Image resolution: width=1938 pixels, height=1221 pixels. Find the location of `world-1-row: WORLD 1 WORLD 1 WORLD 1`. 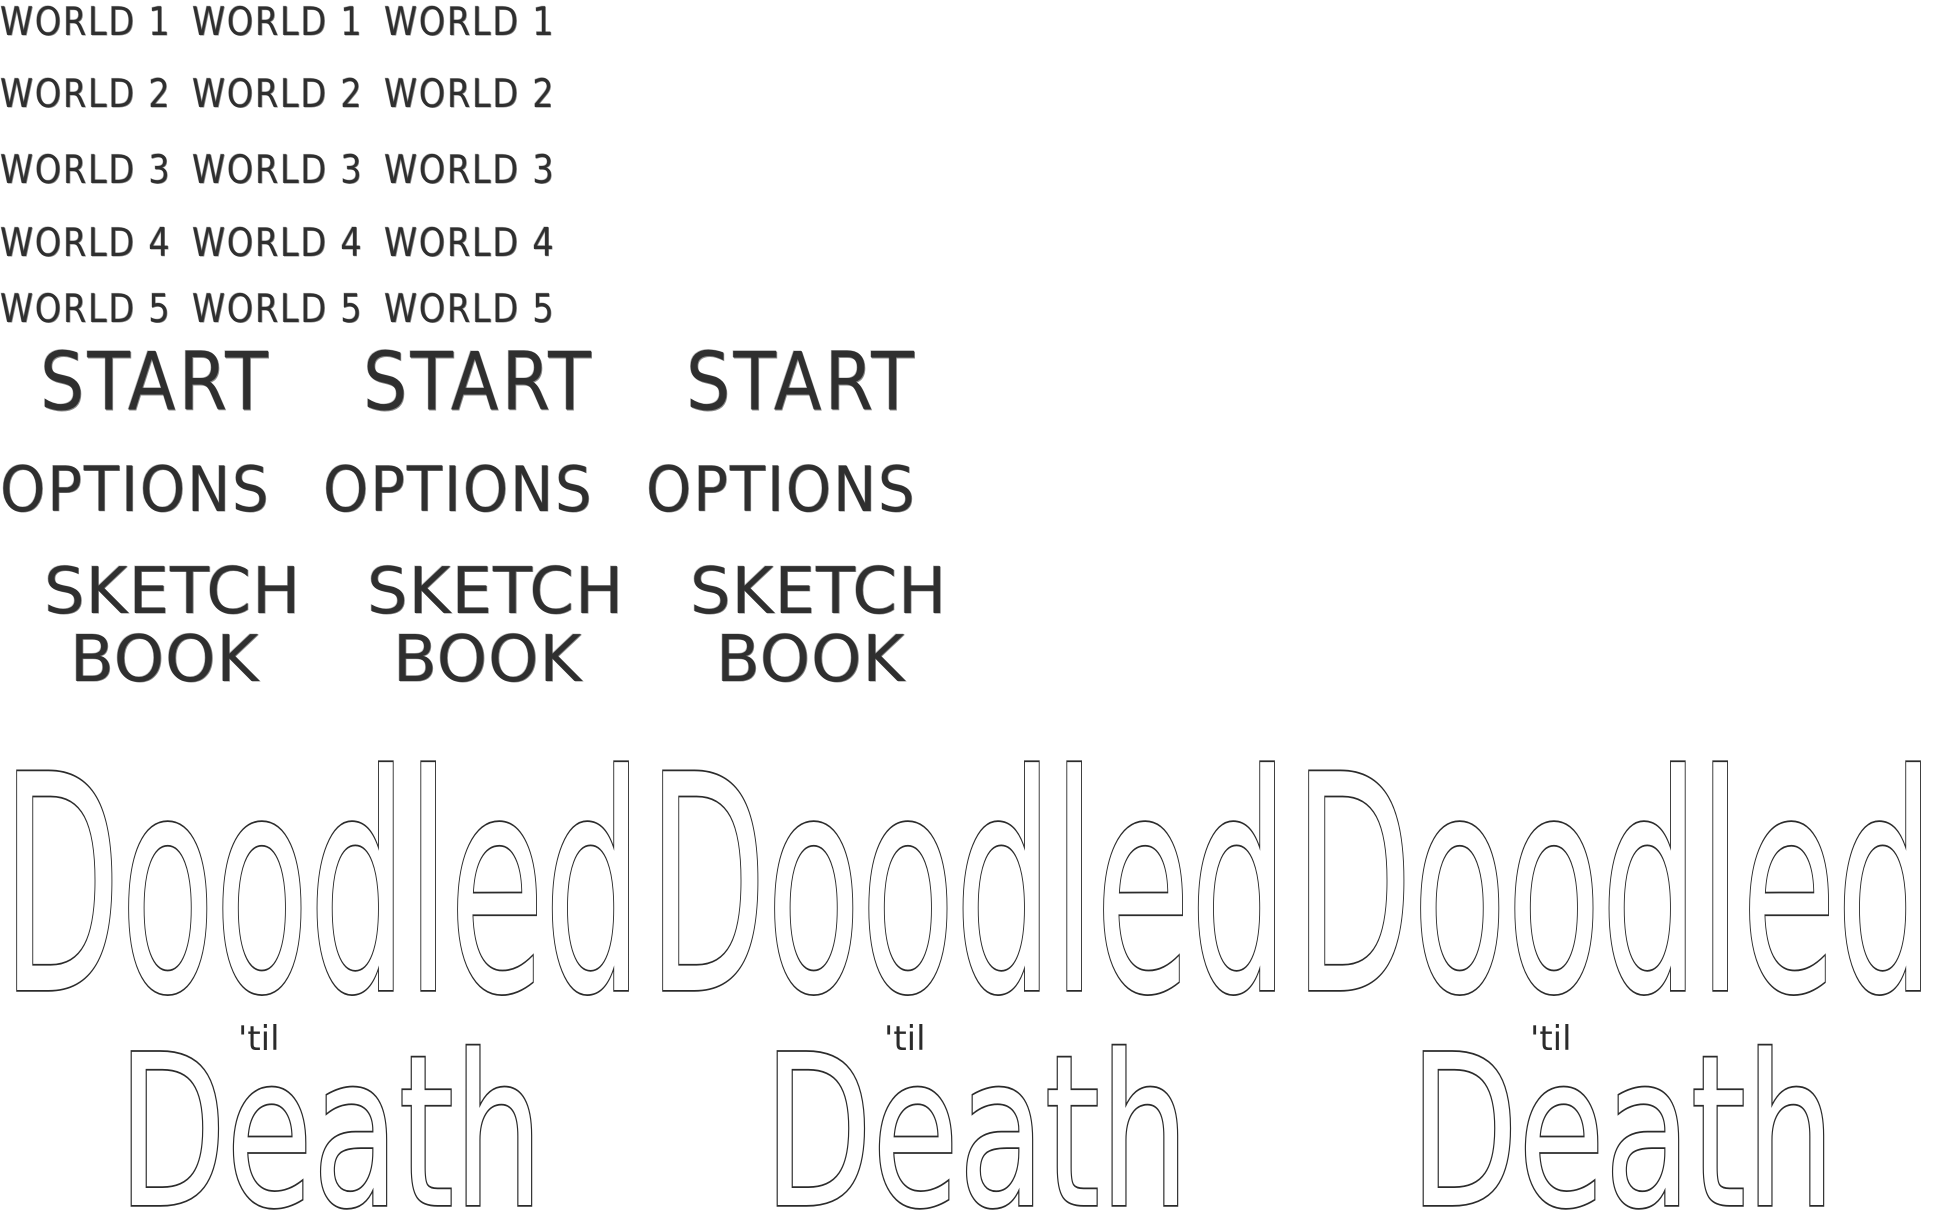

world-1-row: WORLD 1 WORLD 1 WORLD 1 is located at coordinates (288, 26).